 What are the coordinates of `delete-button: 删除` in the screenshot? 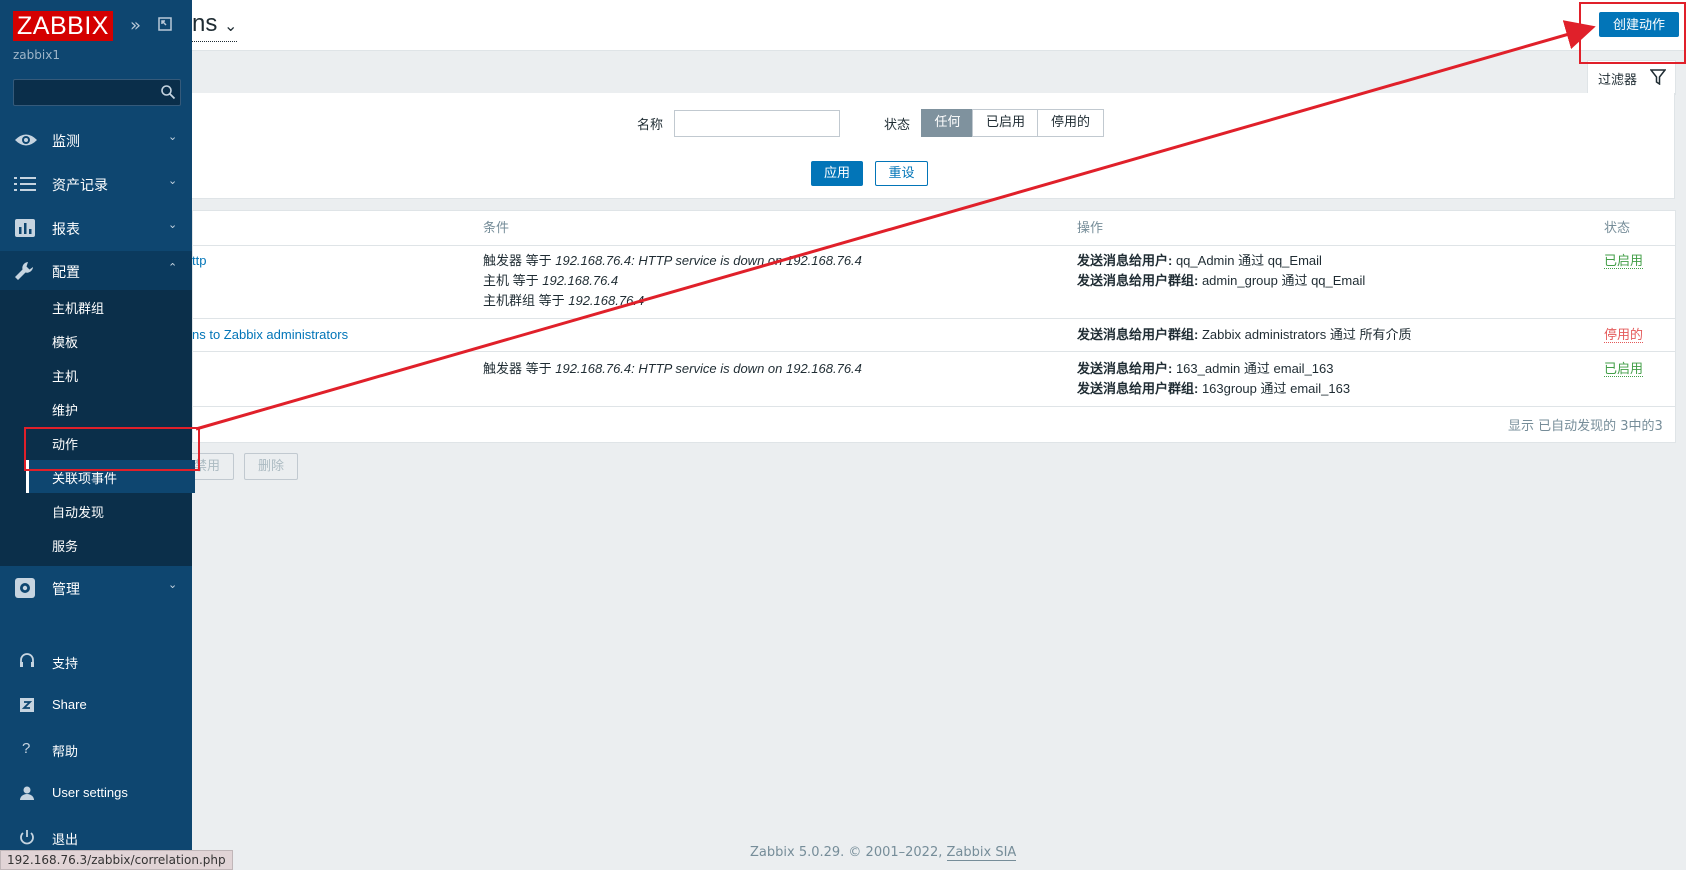 It's located at (271, 466).